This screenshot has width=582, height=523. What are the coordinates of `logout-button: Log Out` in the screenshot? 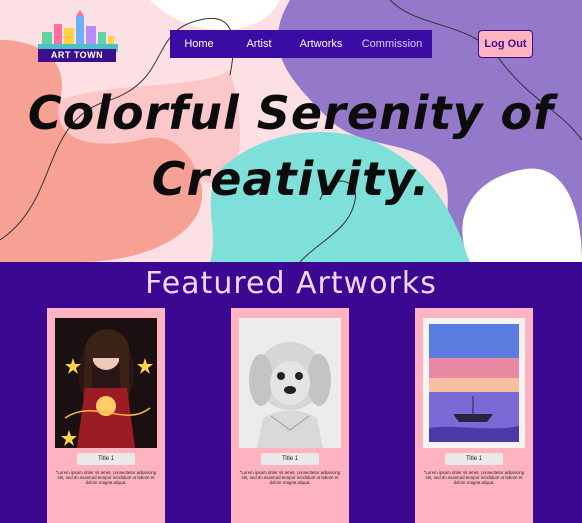 It's located at (505, 44).